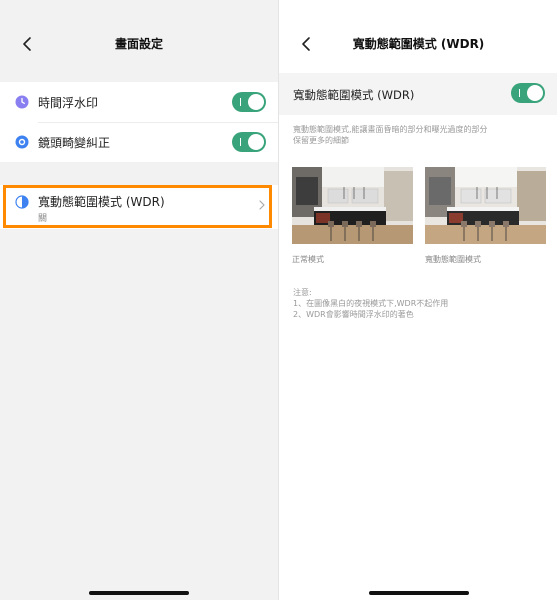 This screenshot has width=557, height=600. I want to click on lens-correction-toggle, so click(249, 142).